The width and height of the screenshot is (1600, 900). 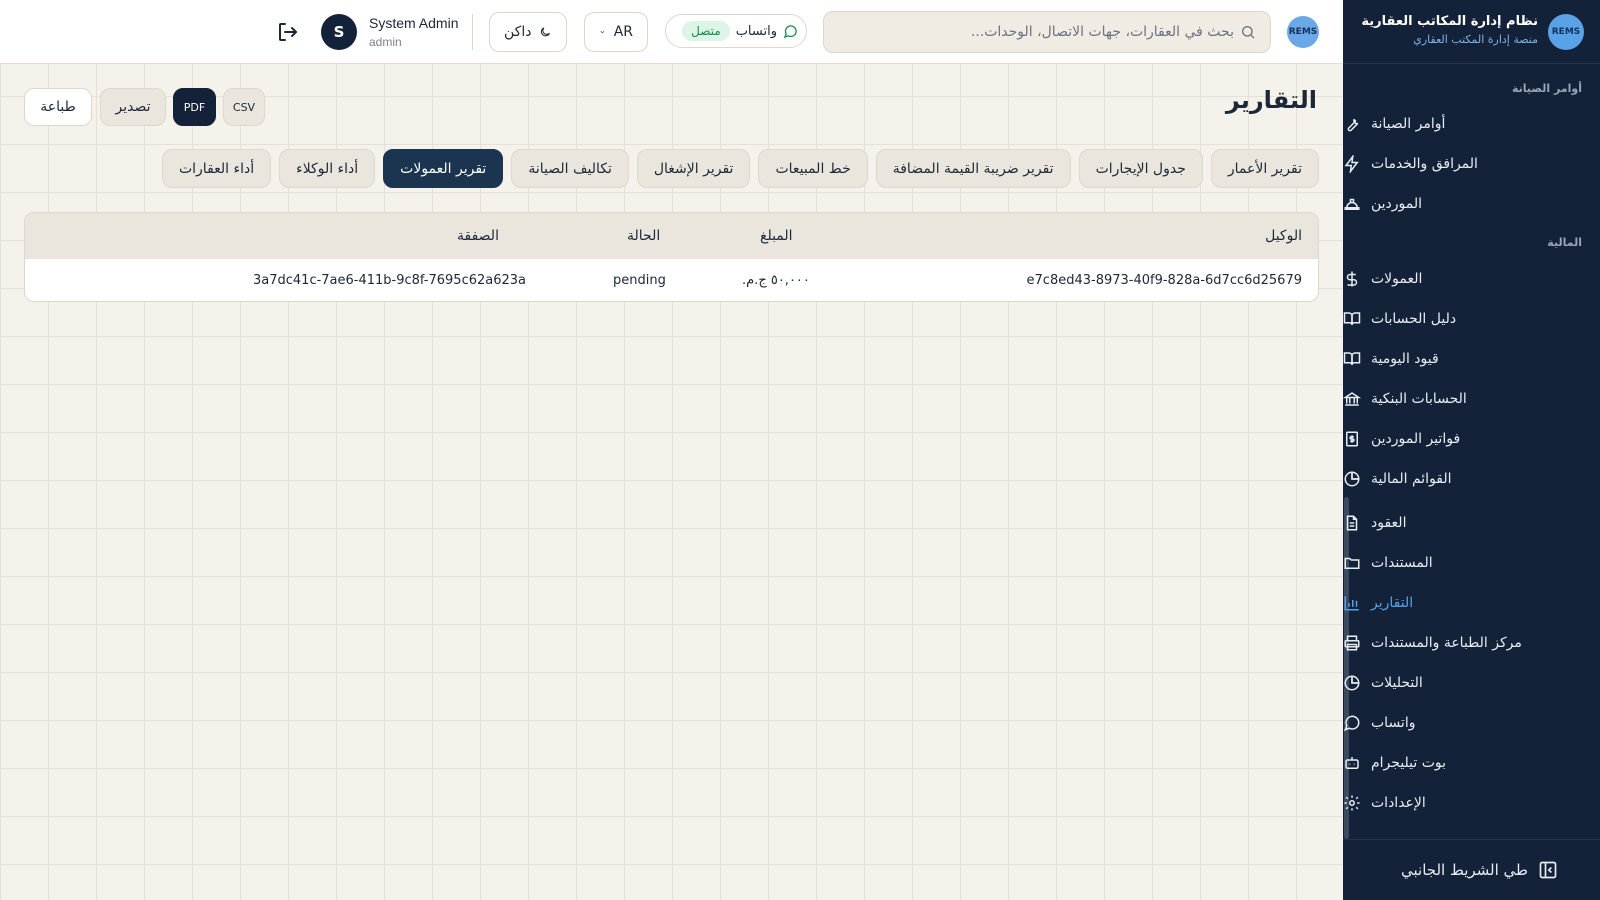 What do you see at coordinates (1471, 603) in the screenshot?
I see `sidebar-item-reports: التقارير` at bounding box center [1471, 603].